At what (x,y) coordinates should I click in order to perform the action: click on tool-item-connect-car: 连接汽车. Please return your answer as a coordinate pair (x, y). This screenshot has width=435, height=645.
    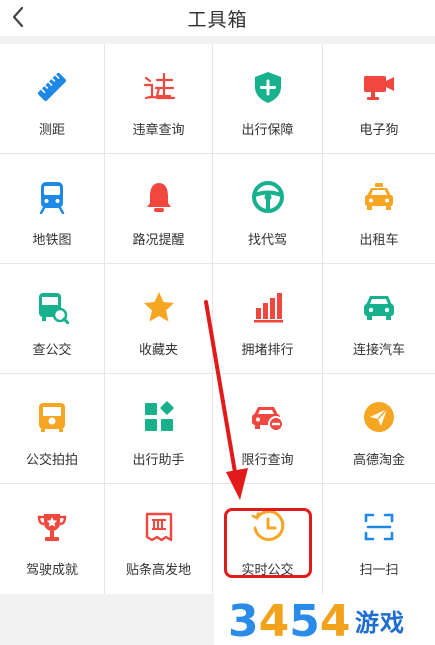
    Looking at the image, I should click on (379, 318).